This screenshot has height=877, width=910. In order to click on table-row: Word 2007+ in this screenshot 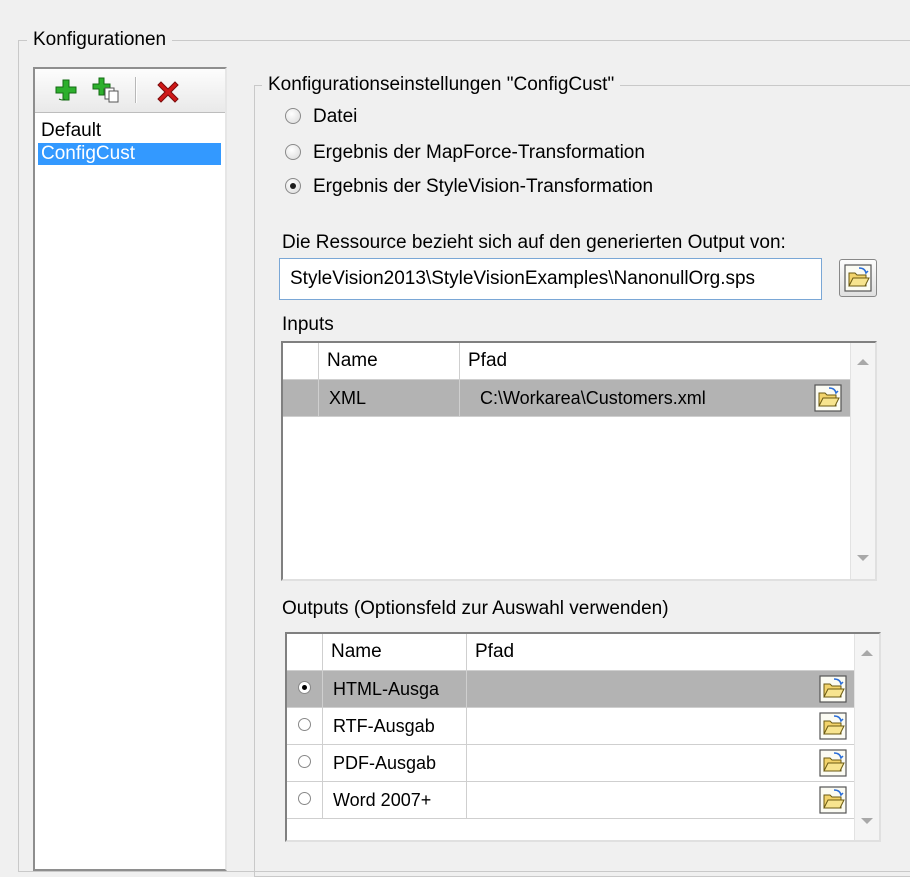, I will do `click(571, 800)`.